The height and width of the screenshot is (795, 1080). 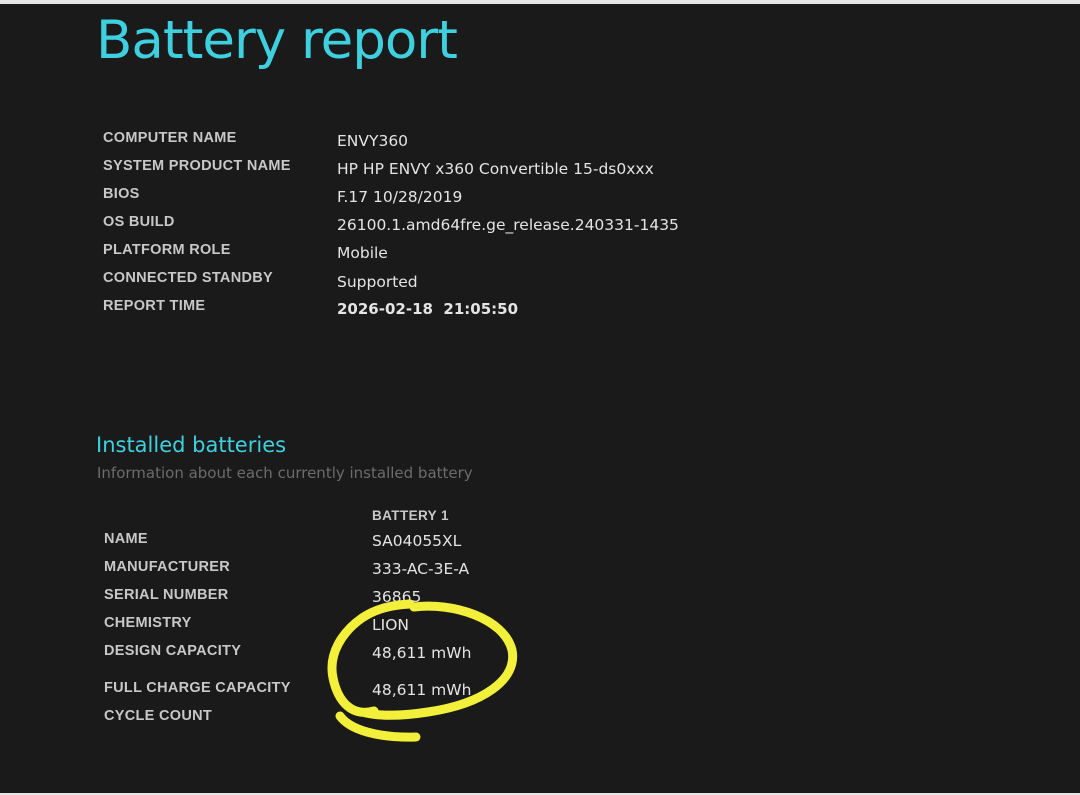 What do you see at coordinates (191, 445) in the screenshot?
I see `installed-batteries-heading: Installed batteries` at bounding box center [191, 445].